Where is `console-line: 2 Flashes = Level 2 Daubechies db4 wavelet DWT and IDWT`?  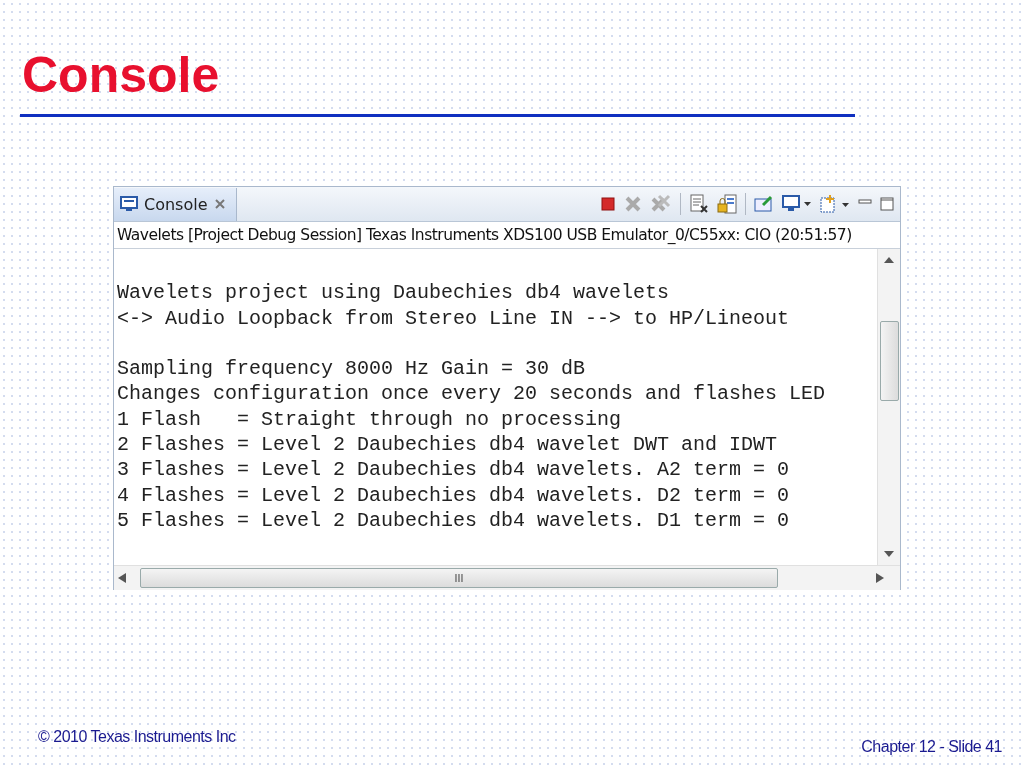 console-line: 2 Flashes = Level 2 Daubechies db4 wavelet DWT and IDWT is located at coordinates (447, 445).